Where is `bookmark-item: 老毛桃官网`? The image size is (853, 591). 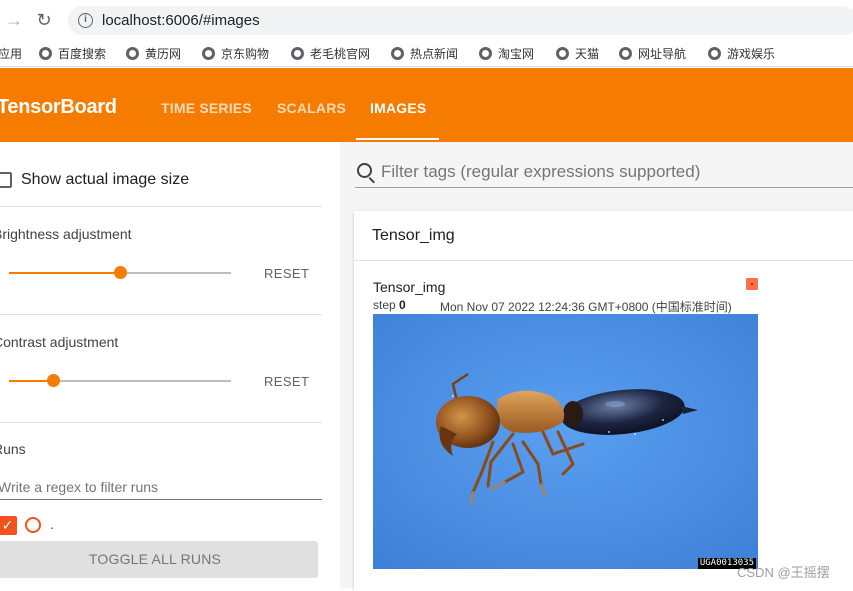 bookmark-item: 老毛桃官网 is located at coordinates (330, 54).